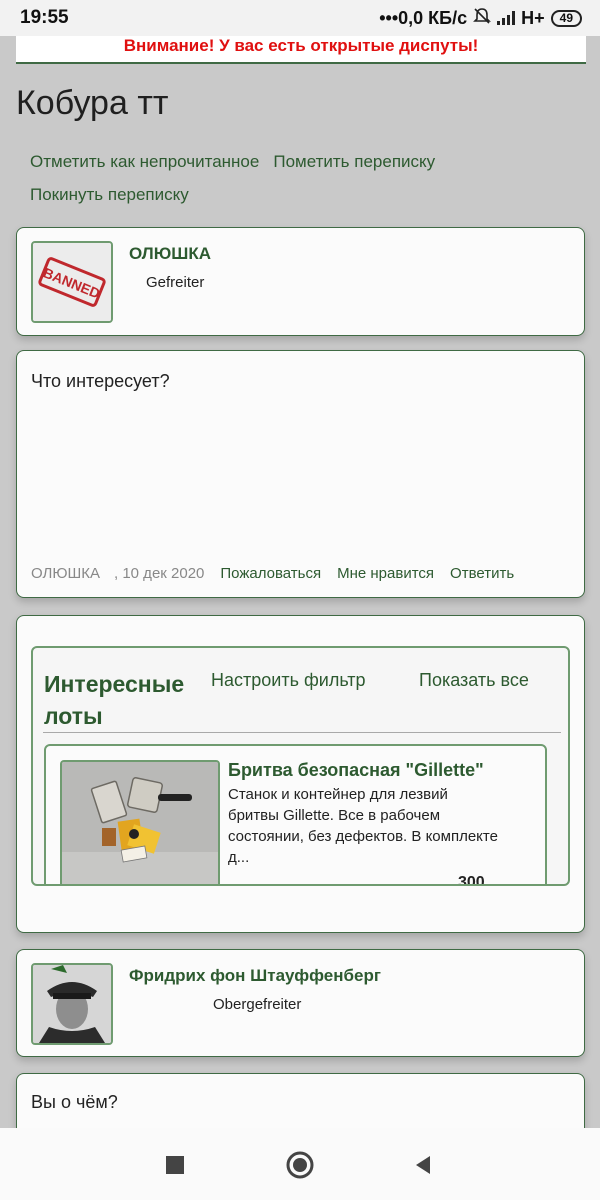  I want to click on mute-bell-icon, so click(482, 18).